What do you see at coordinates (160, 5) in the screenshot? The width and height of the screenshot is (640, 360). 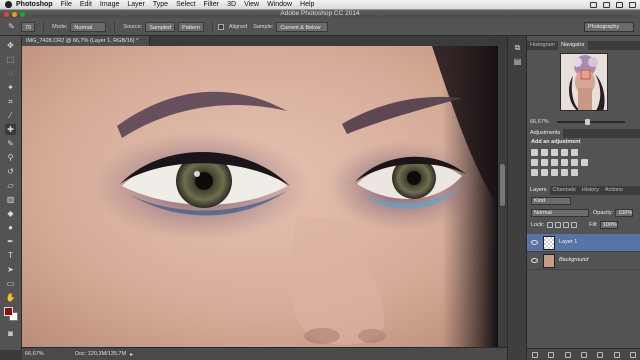 I see `menu-type: Type` at bounding box center [160, 5].